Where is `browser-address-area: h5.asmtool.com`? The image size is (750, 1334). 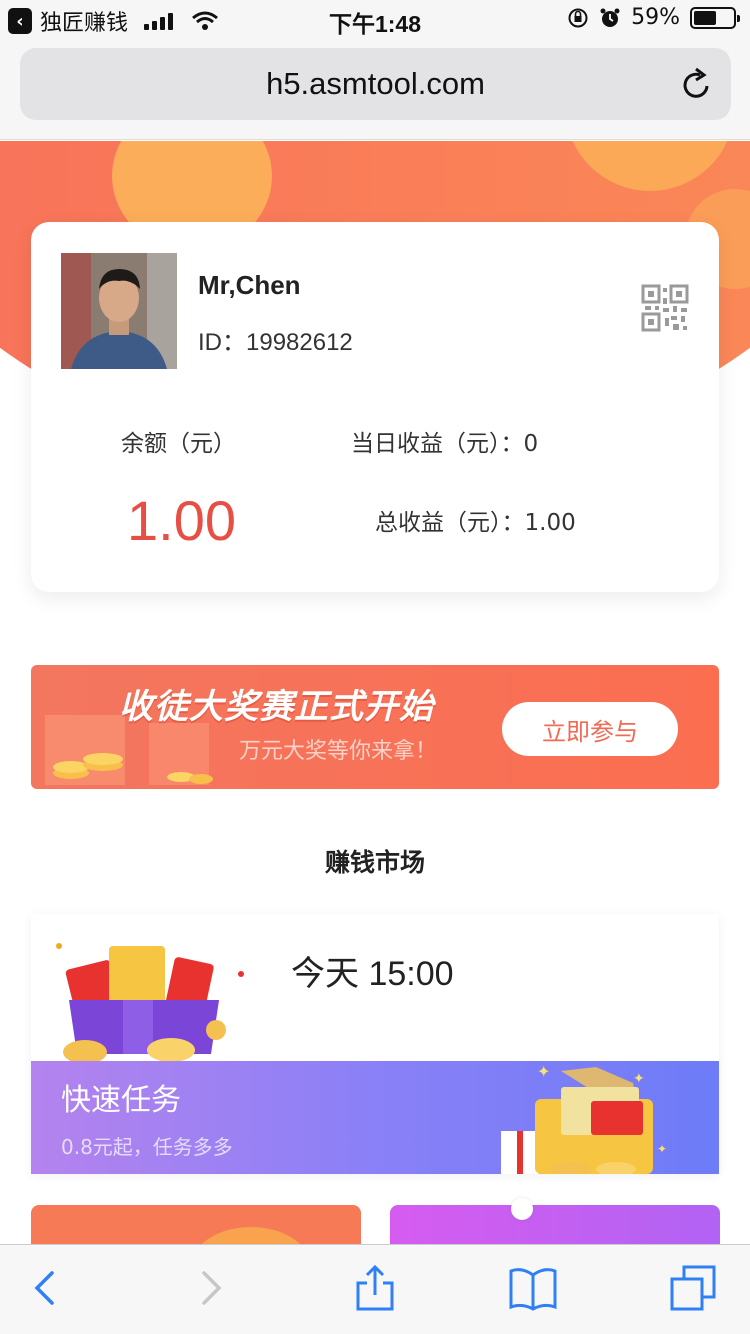 browser-address-area: h5.asmtool.com is located at coordinates (375, 90).